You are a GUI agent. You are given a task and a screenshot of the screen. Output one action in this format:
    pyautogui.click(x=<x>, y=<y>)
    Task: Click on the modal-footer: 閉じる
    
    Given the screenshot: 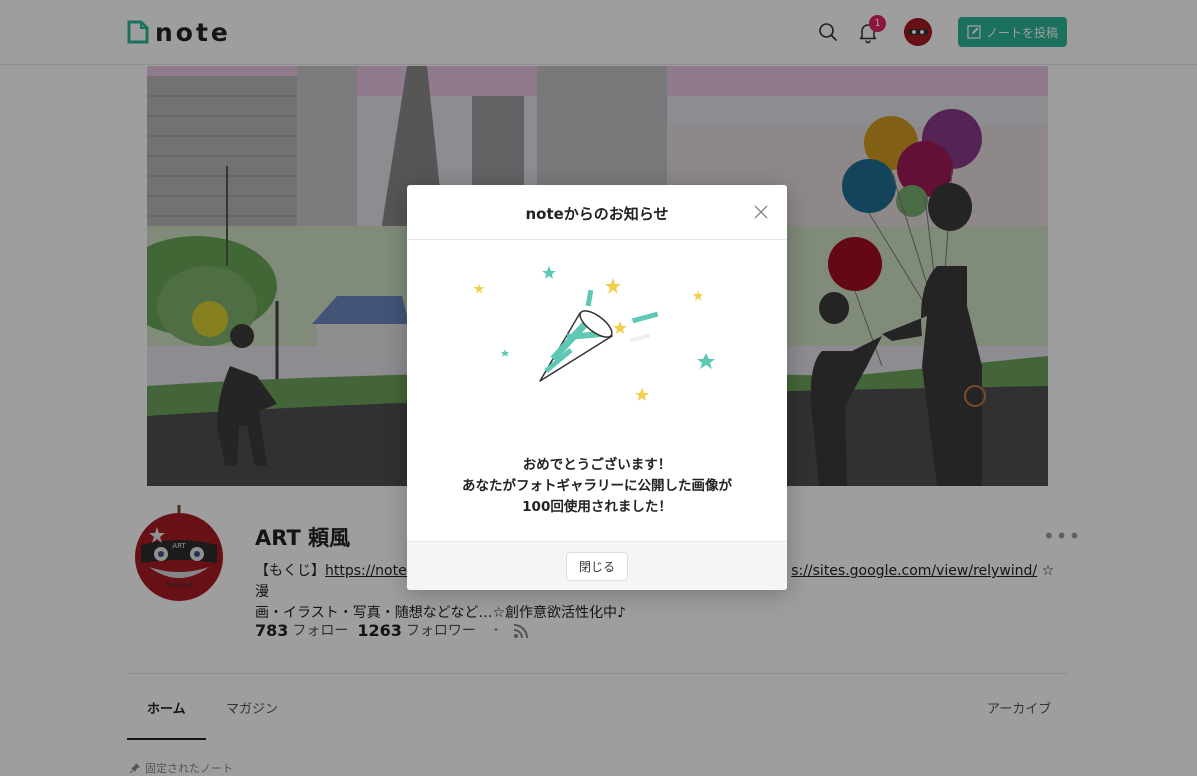 What is the action you would take?
    pyautogui.click(x=597, y=565)
    